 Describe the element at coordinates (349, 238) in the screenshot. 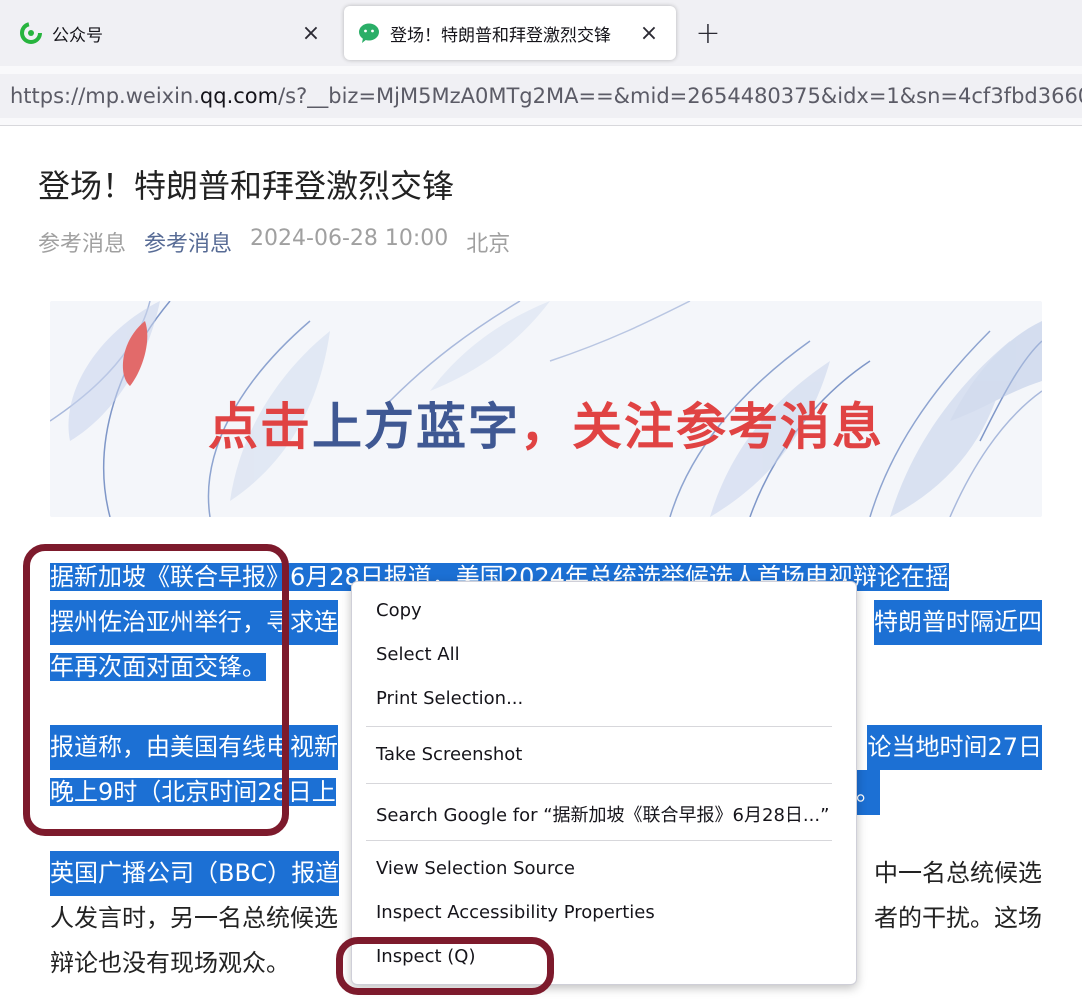

I see `publish-datetime: 2024-06-28 10:00` at that location.